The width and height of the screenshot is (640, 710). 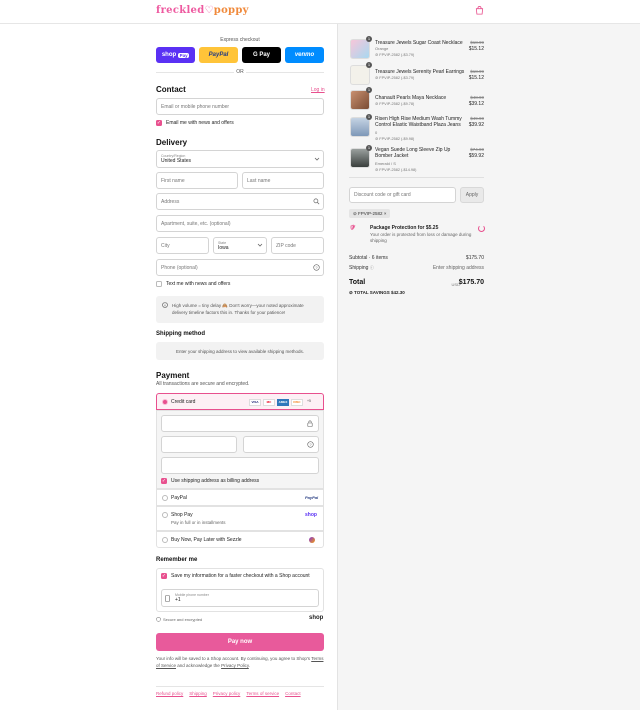 What do you see at coordinates (312, 497) in the screenshot?
I see `paypal-logo: PayPal` at bounding box center [312, 497].